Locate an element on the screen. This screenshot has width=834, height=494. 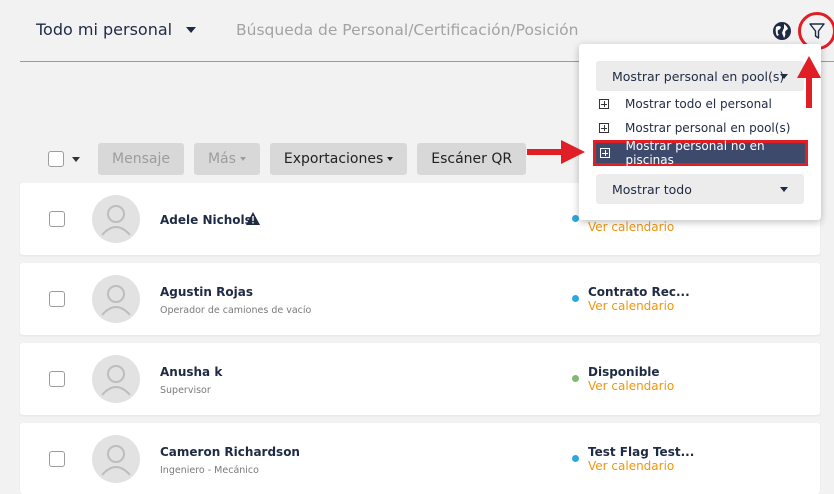
person-role: Supervisor is located at coordinates (185, 390).